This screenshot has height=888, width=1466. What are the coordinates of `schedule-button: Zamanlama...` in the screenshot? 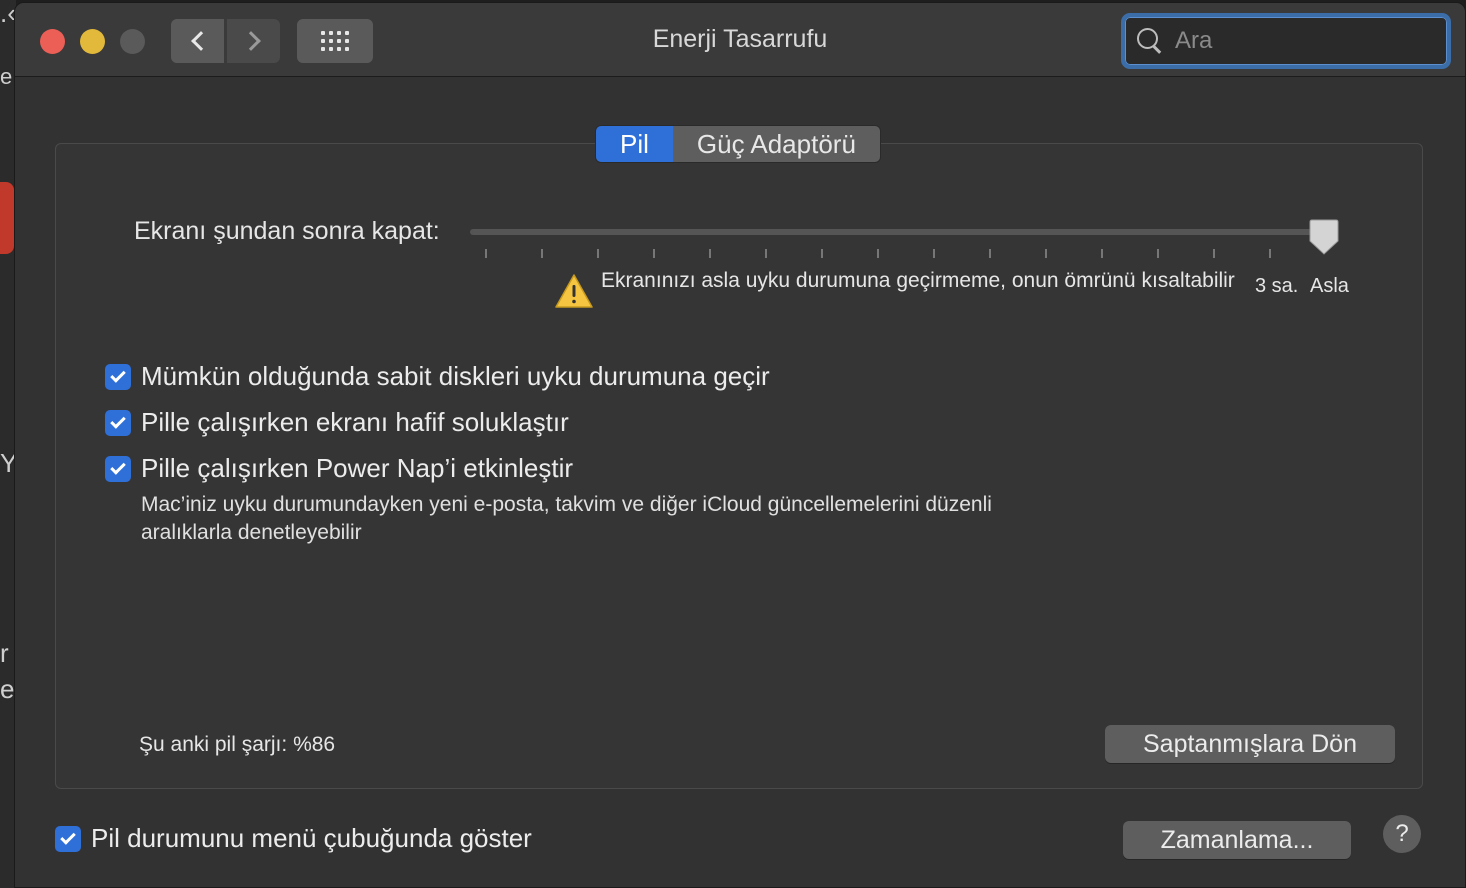 It's located at (1237, 840).